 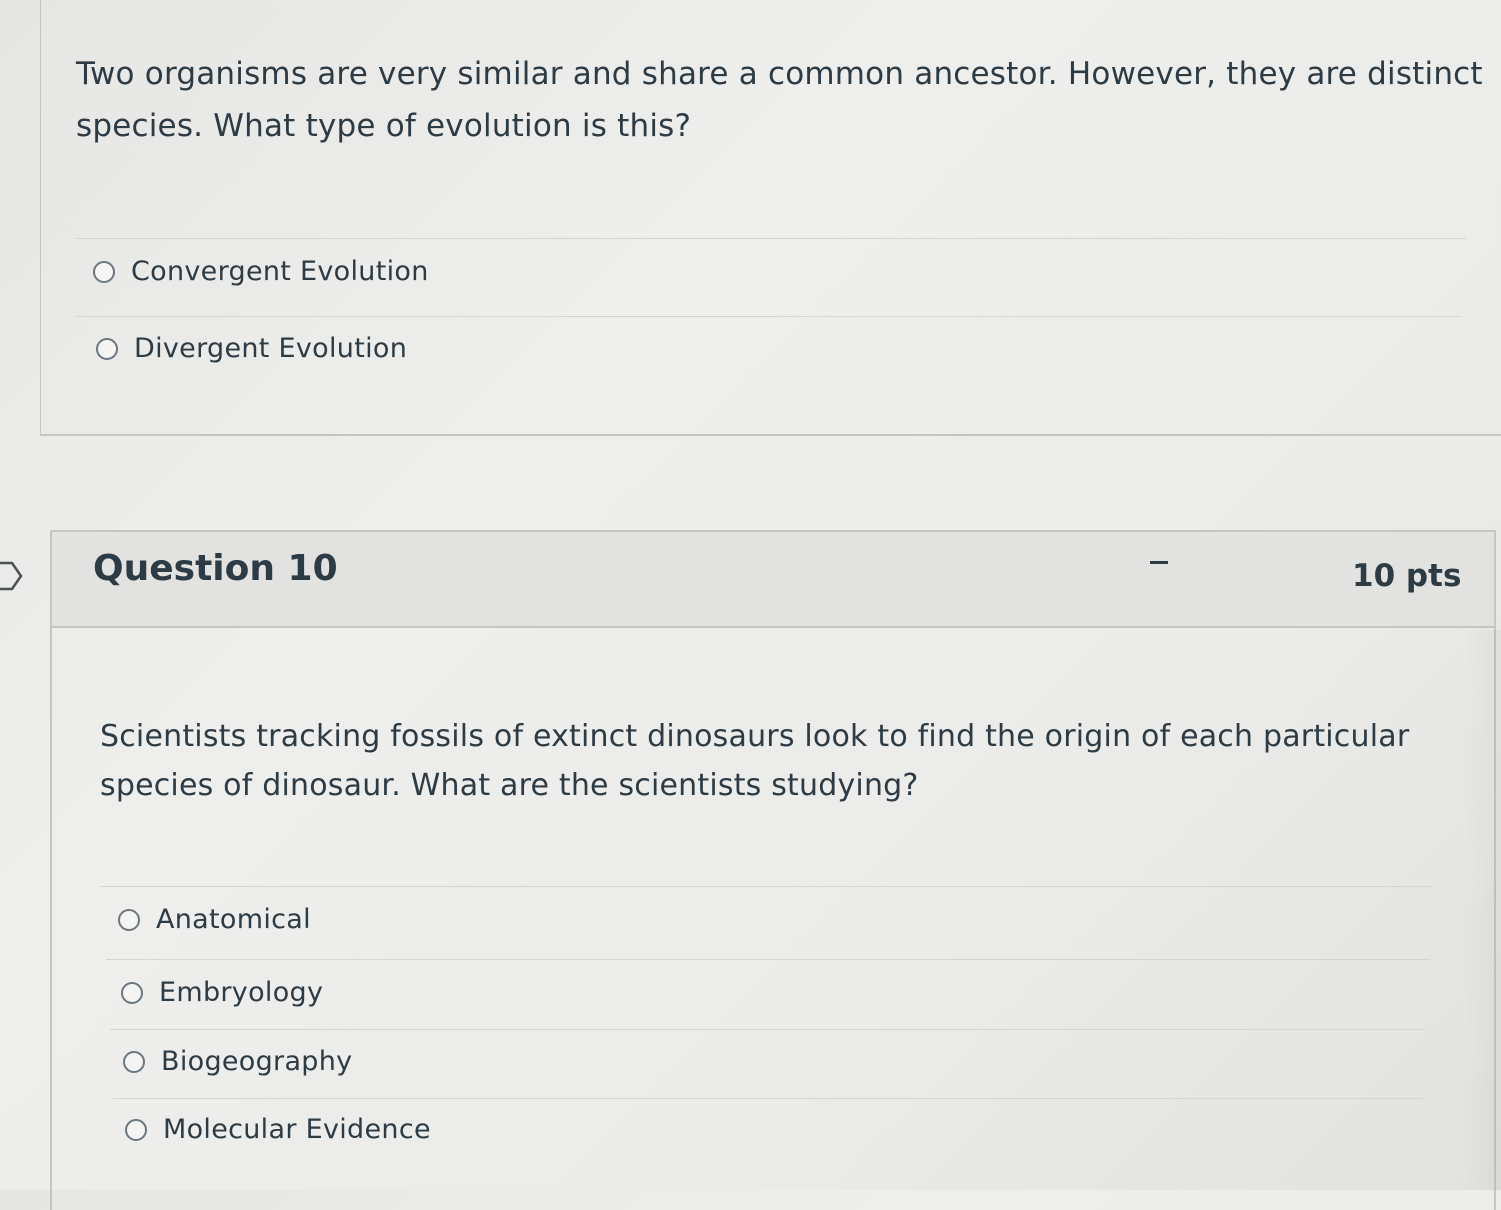 I want to click on answer-option-anatomical: Anatomical, so click(x=214, y=919).